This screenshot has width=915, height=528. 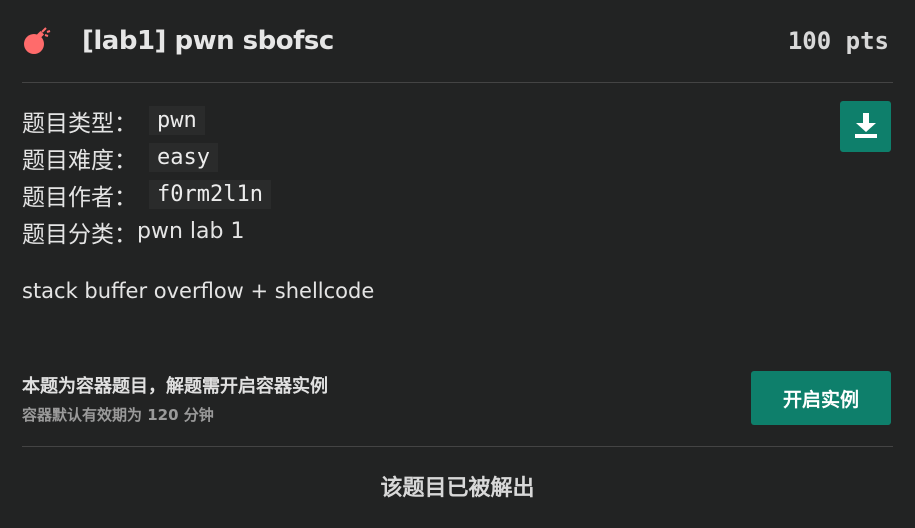 I want to click on meta-type-value: pwn, so click(x=177, y=120).